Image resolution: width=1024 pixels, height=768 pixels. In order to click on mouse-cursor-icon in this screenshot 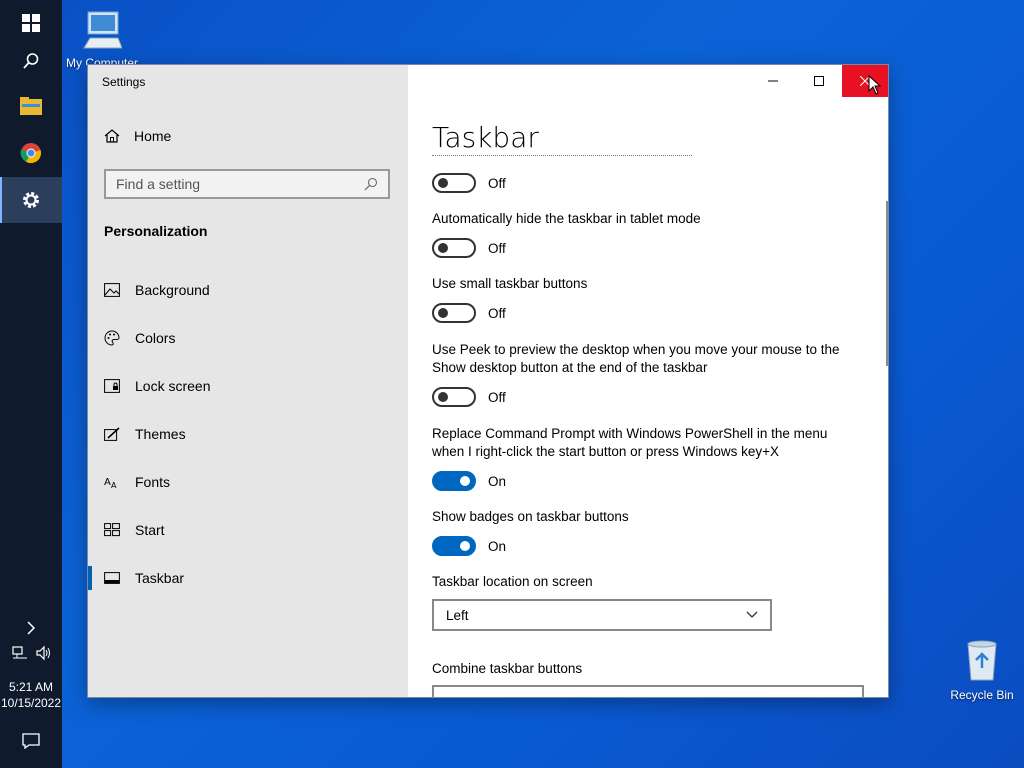, I will do `click(875, 85)`.